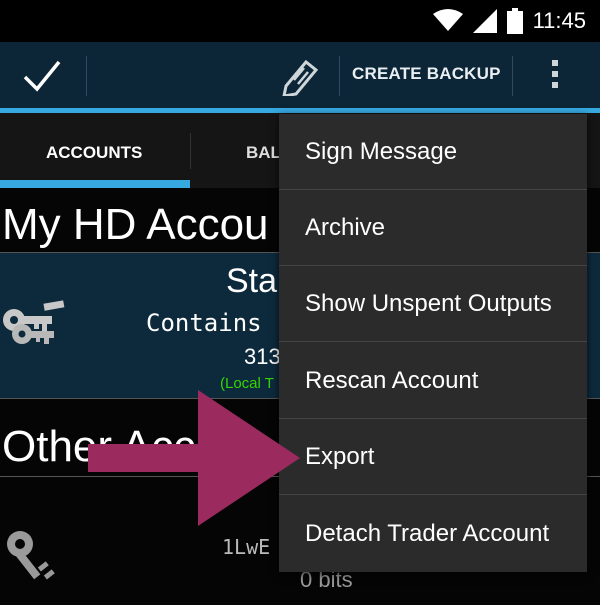 This screenshot has height=605, width=600. Describe the element at coordinates (381, 151) in the screenshot. I see `menu-item-label: Sign Message` at that location.